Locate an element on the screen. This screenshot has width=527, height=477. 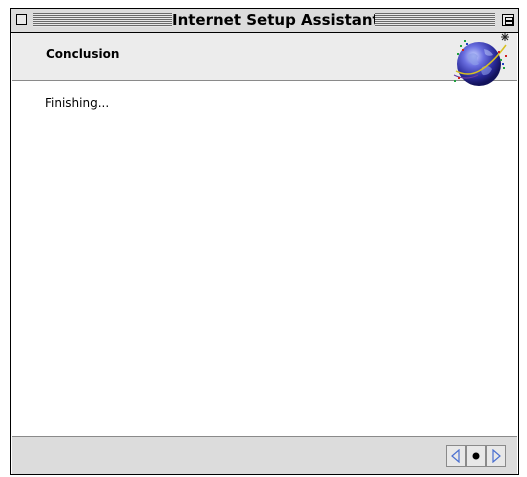
triangle-left-icon is located at coordinates (455, 456).